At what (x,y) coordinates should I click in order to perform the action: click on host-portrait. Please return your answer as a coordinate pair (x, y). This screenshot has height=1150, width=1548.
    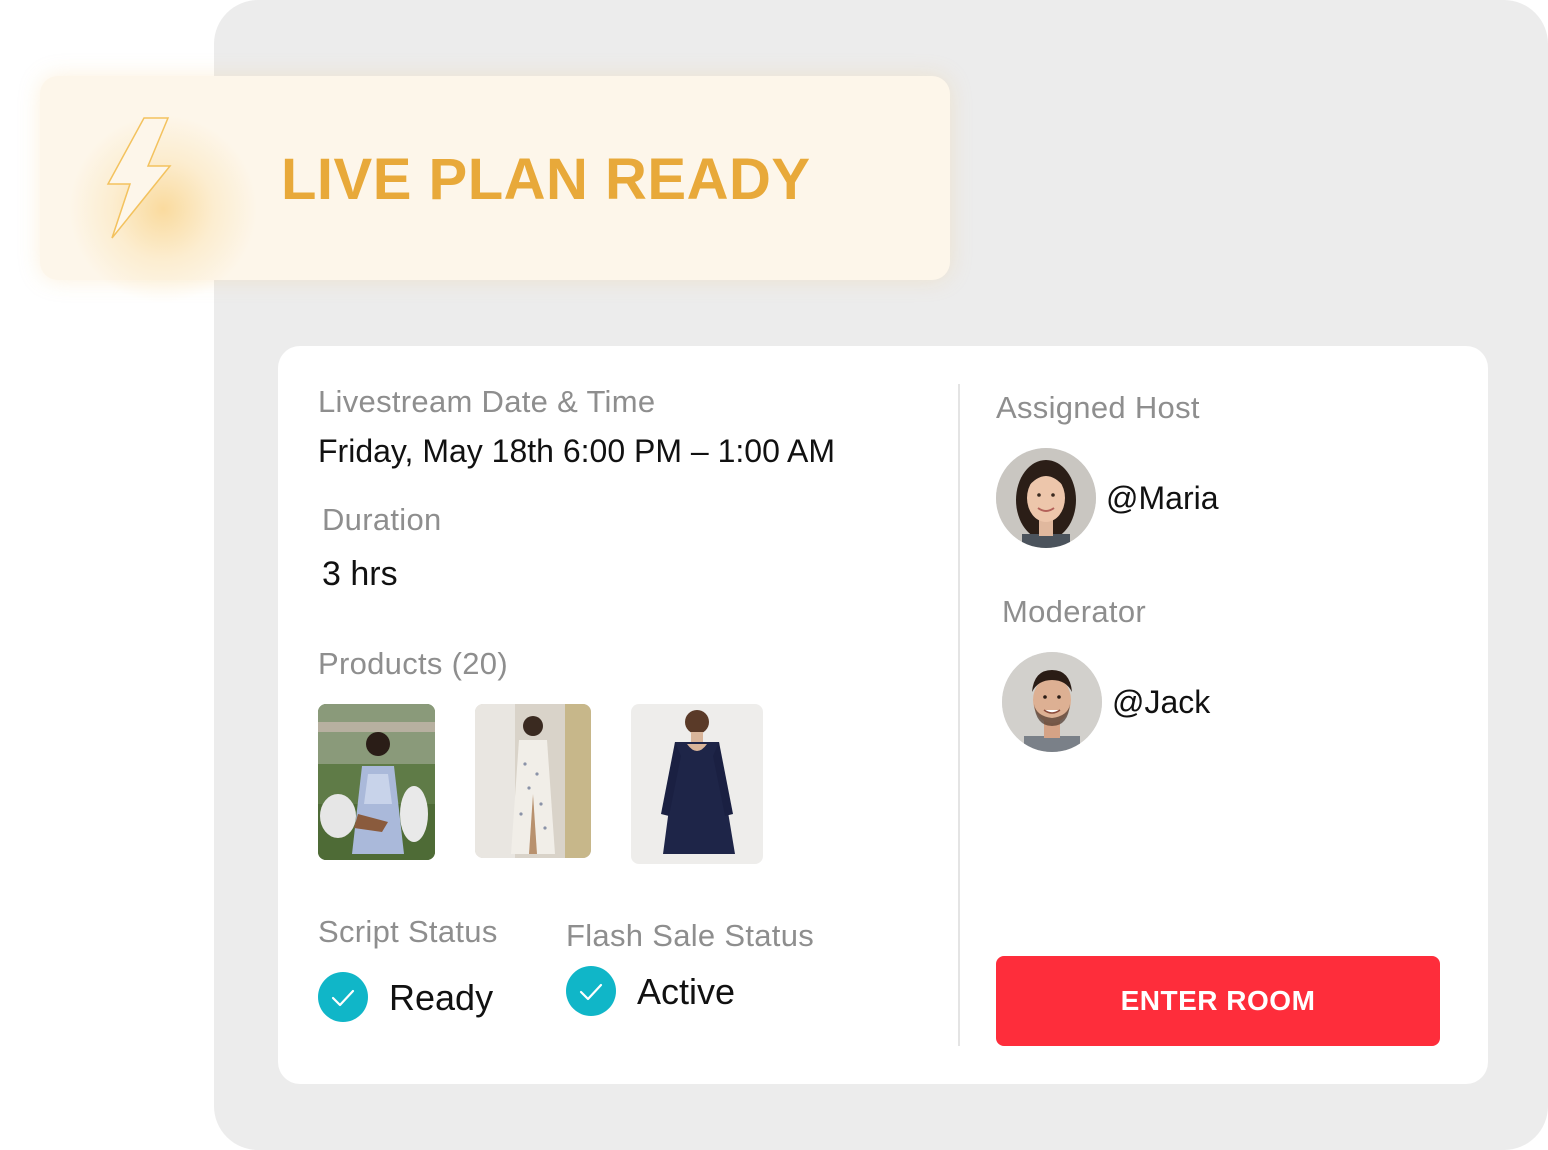
    Looking at the image, I should click on (1046, 498).